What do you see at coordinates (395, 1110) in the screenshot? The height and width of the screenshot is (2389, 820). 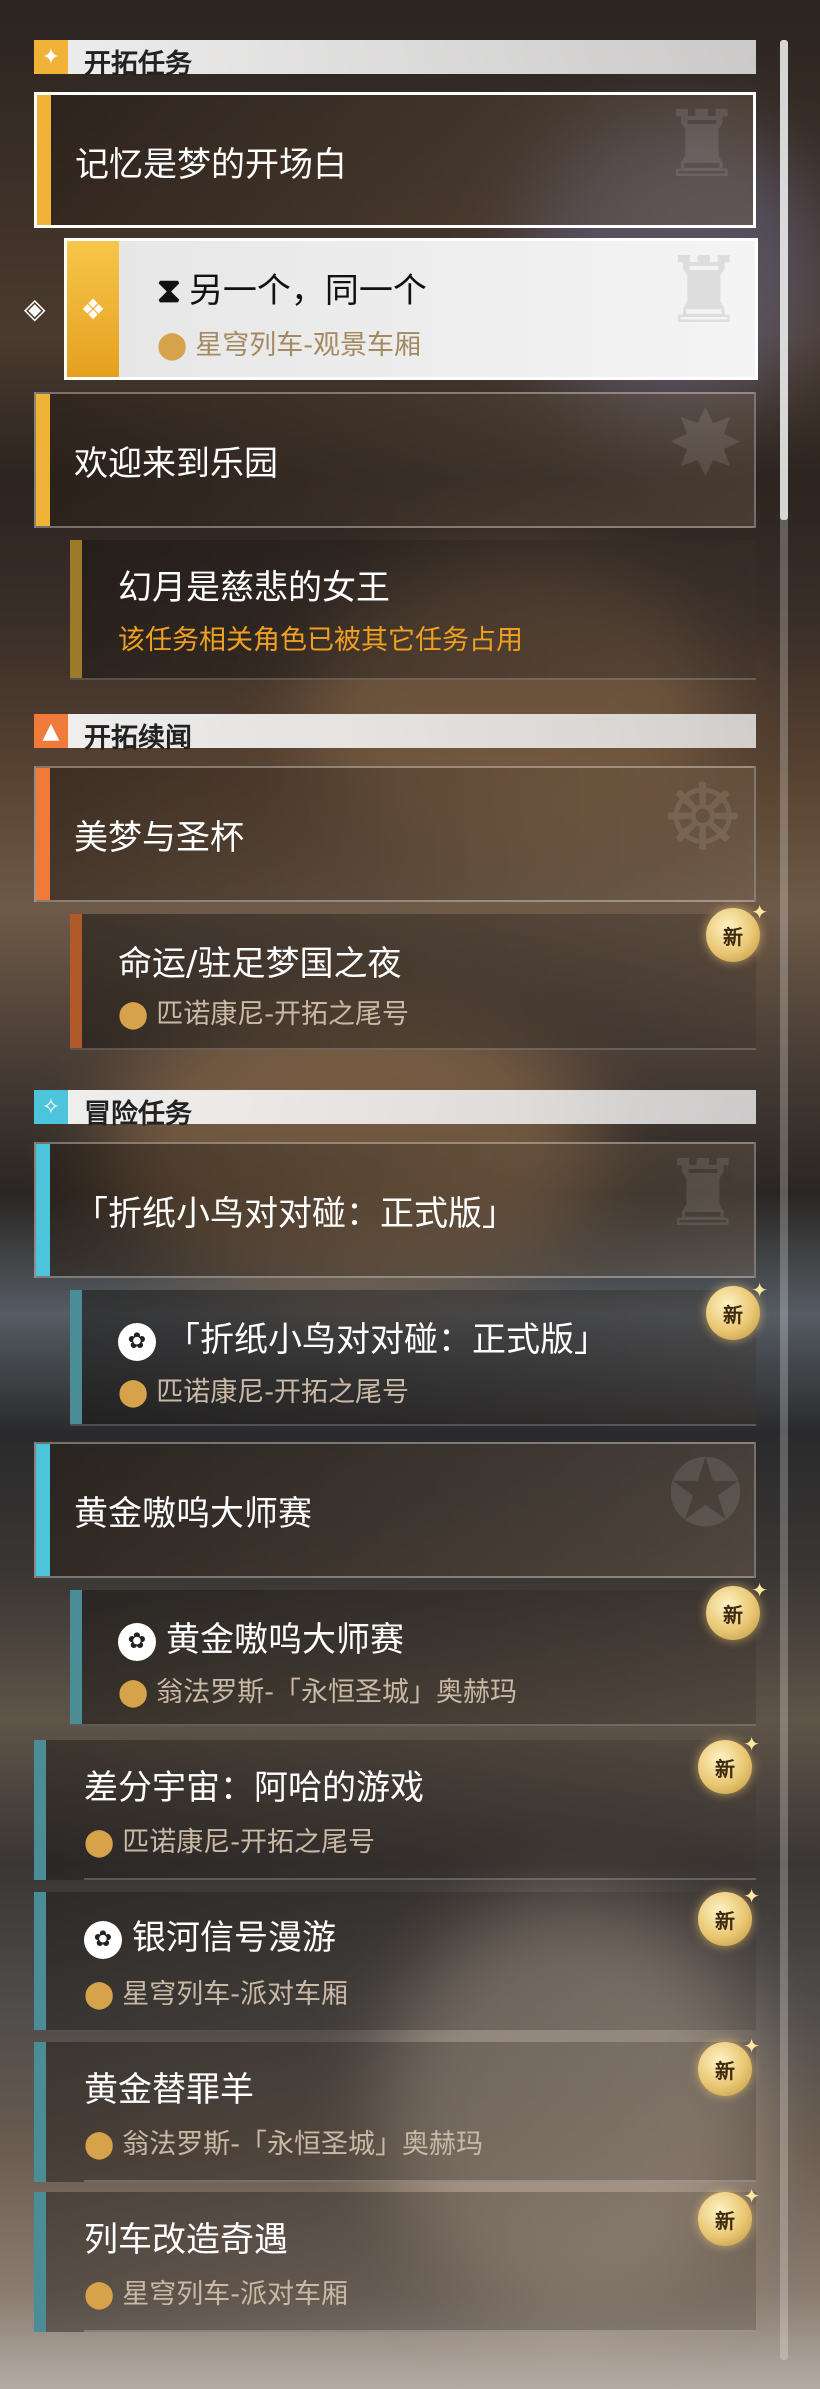 I see `section-header-adventure: ✧ 冒险任务` at bounding box center [395, 1110].